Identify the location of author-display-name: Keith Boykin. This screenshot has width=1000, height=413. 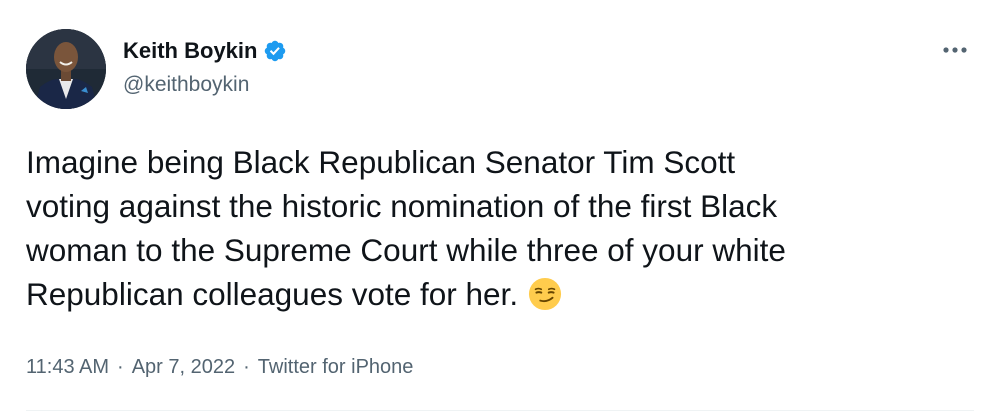
(190, 51).